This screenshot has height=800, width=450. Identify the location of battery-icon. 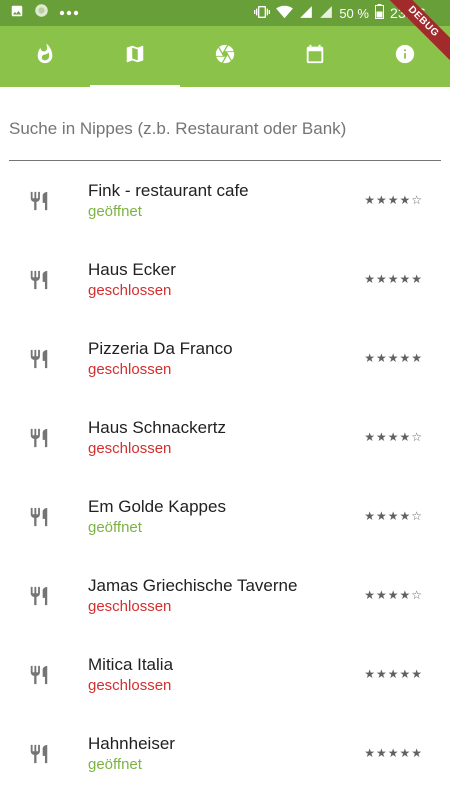
(379, 13).